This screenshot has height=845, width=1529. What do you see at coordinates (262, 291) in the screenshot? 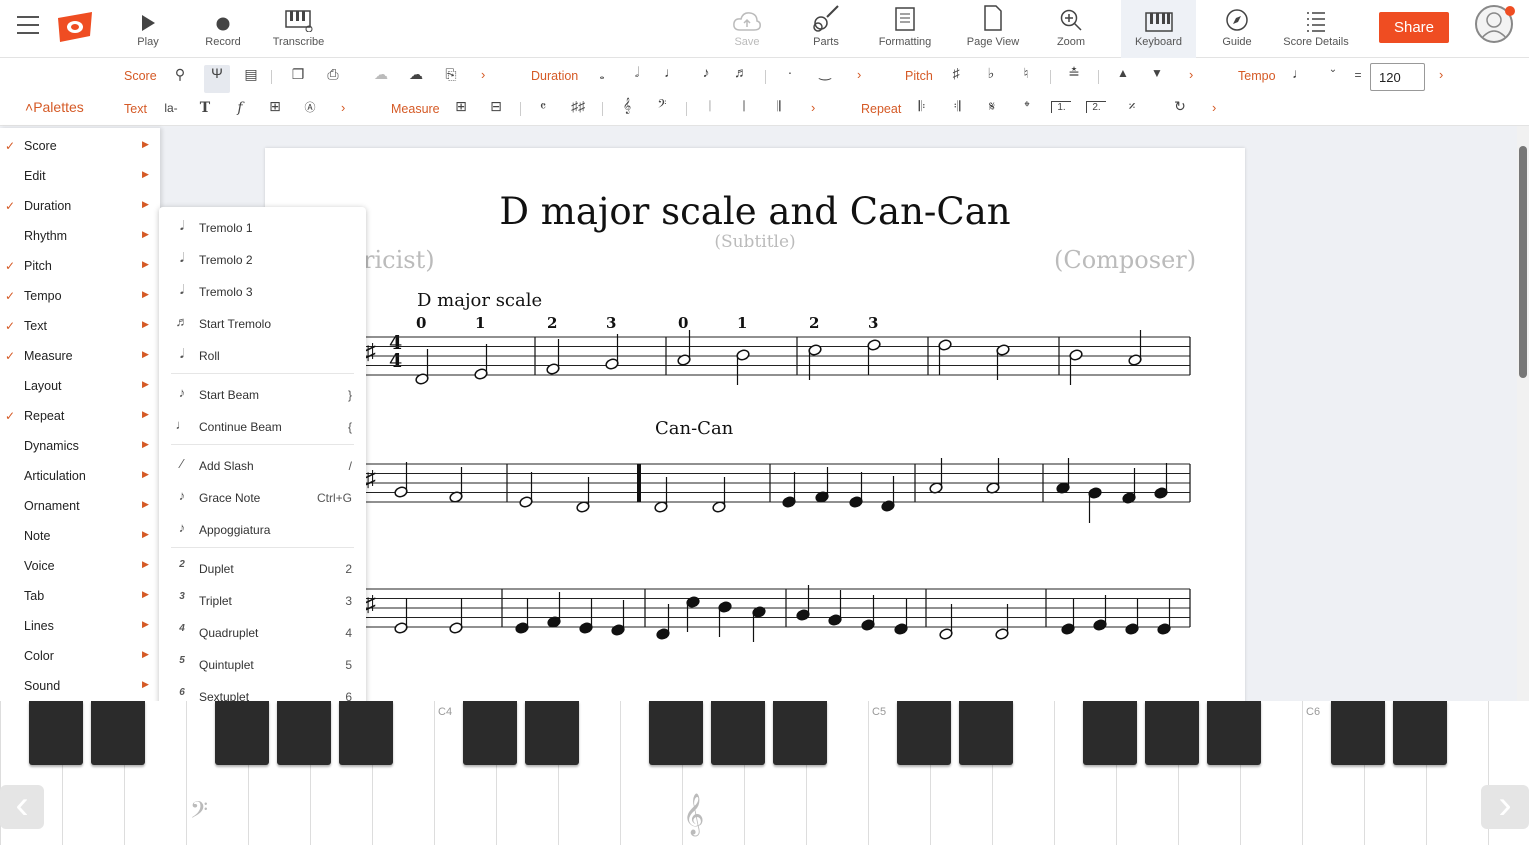
I see `menu-item-tremolo-3: 𝅘𝅥 Tremolo 3` at bounding box center [262, 291].